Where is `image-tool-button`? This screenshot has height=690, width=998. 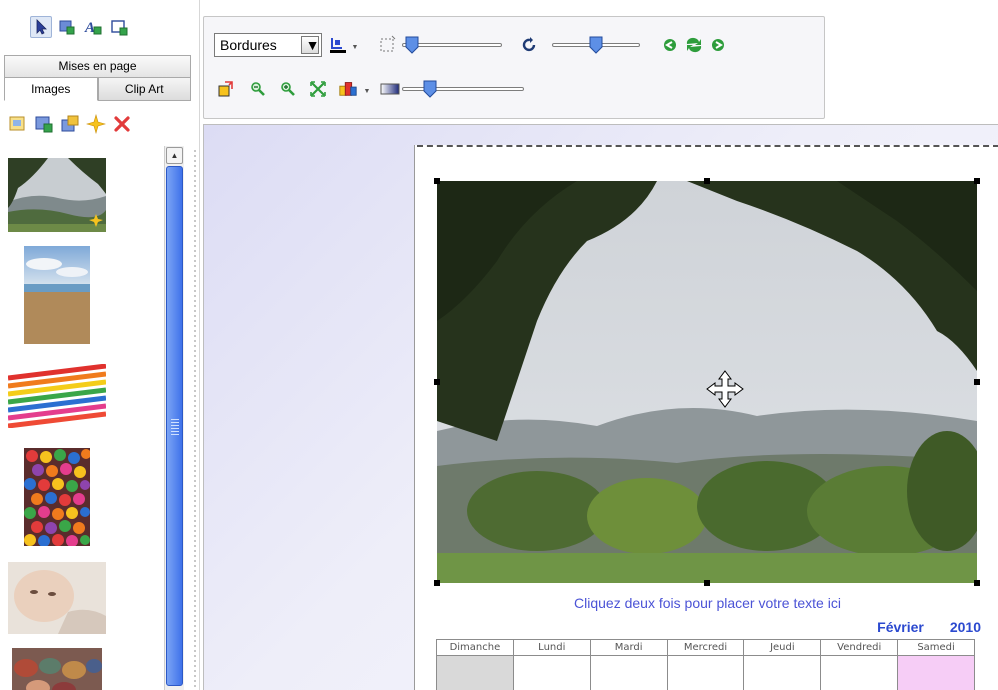 image-tool-button is located at coordinates (67, 27).